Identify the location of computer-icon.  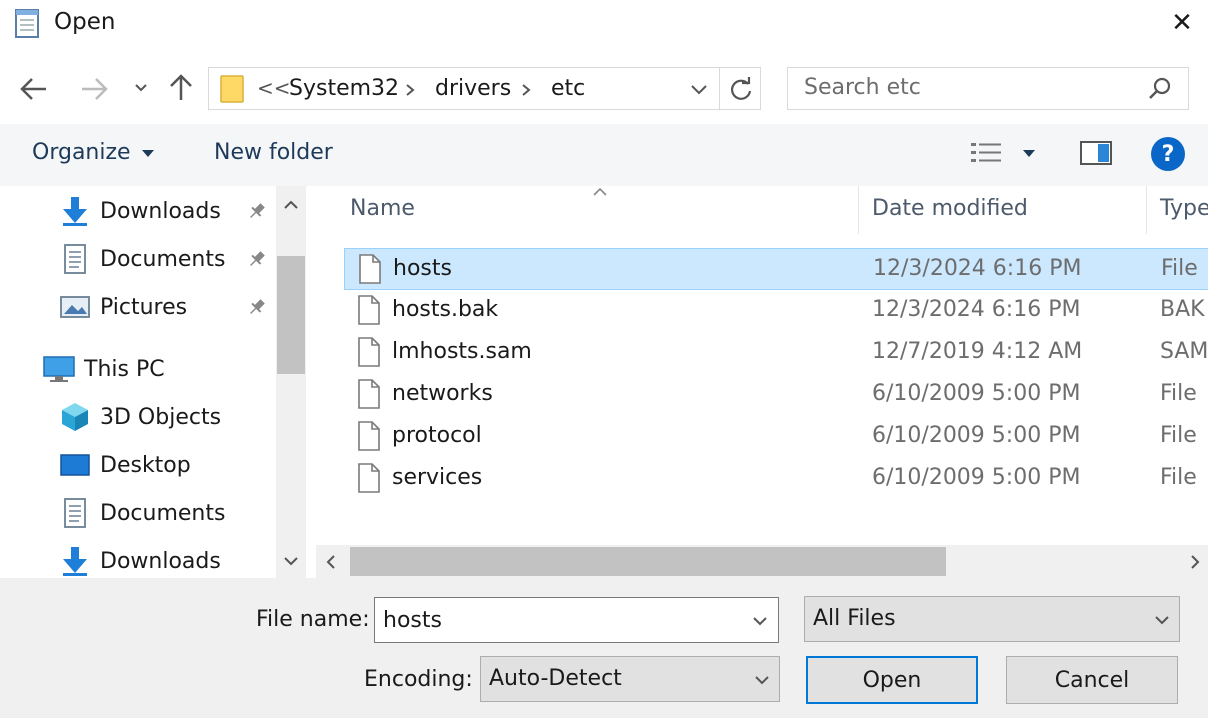
(59, 369).